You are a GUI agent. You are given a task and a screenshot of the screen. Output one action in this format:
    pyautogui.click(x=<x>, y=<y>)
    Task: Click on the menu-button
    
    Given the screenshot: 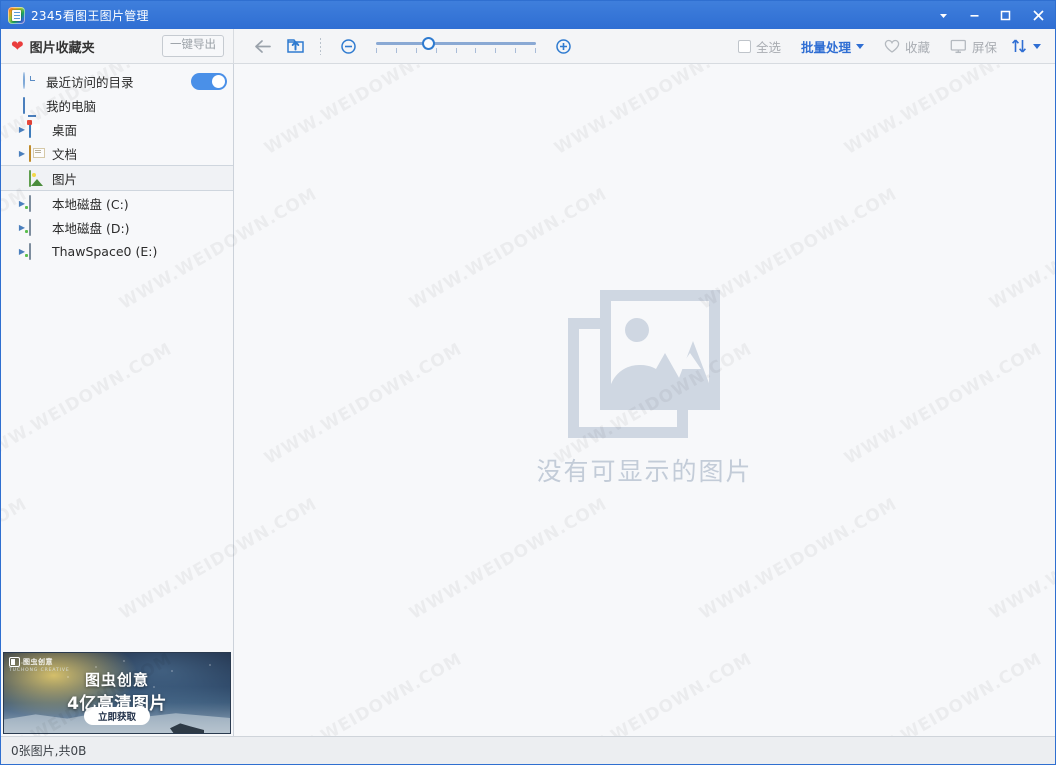 What is the action you would take?
    pyautogui.click(x=943, y=15)
    